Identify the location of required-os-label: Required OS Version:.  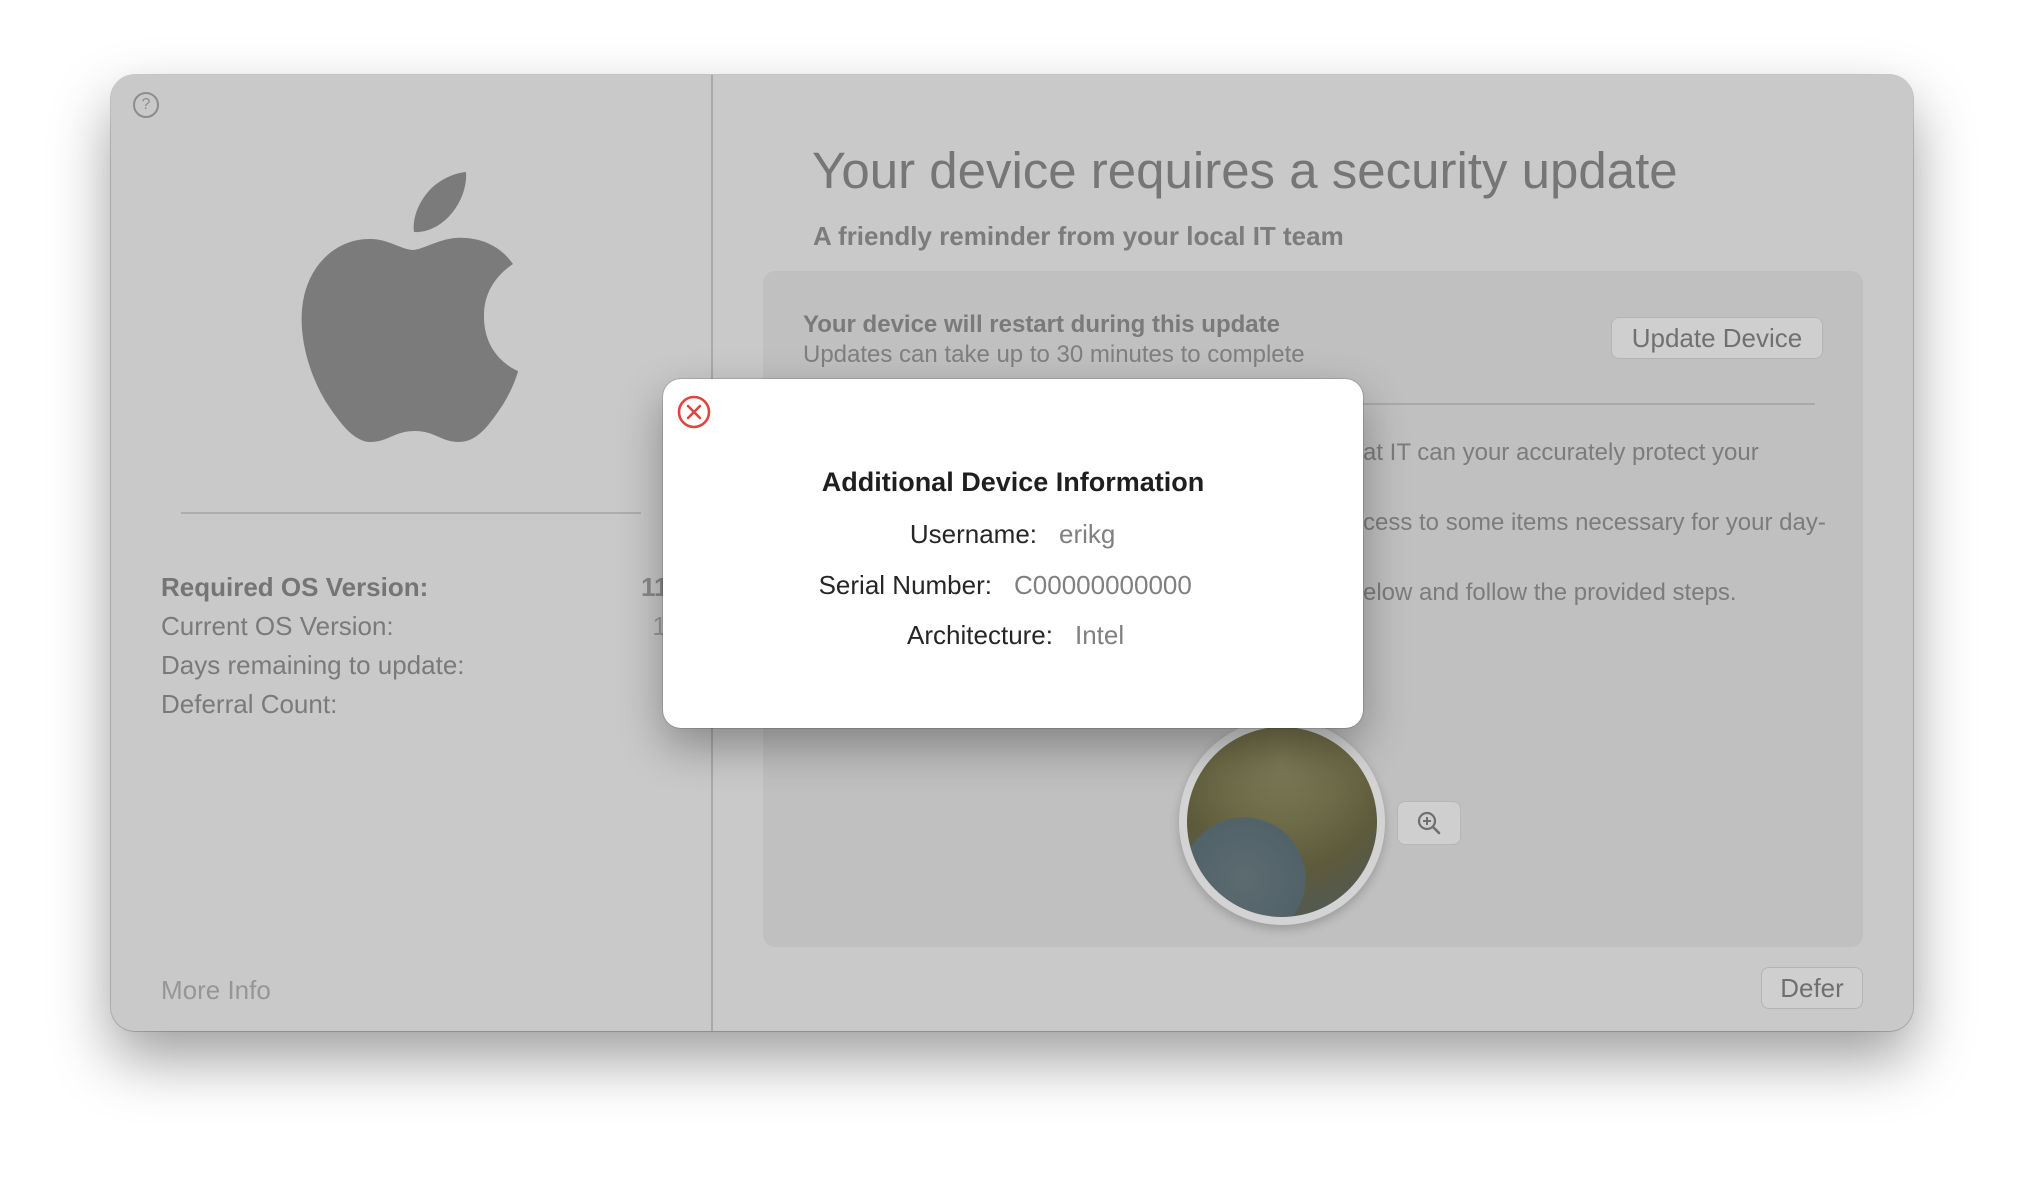
(295, 587).